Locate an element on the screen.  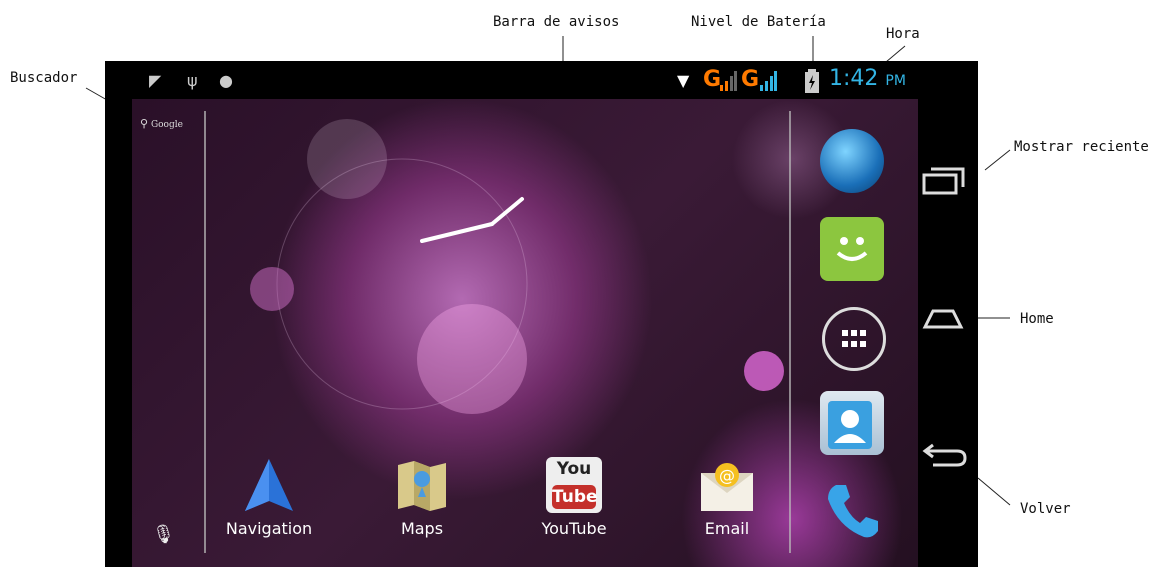
dock-contacts is located at coordinates (852, 423).